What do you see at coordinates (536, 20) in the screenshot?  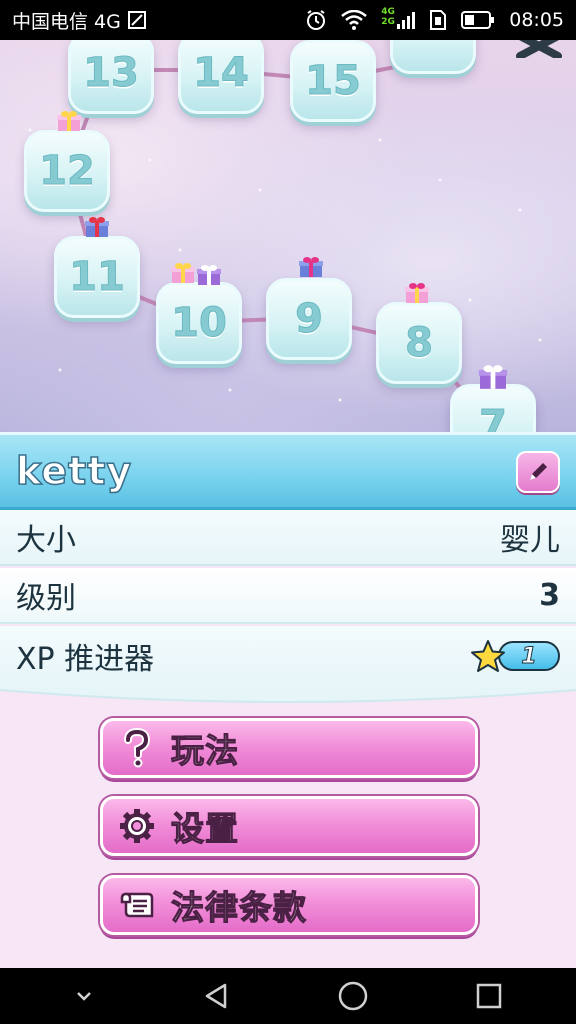 I see `clock-text: 08:05` at bounding box center [536, 20].